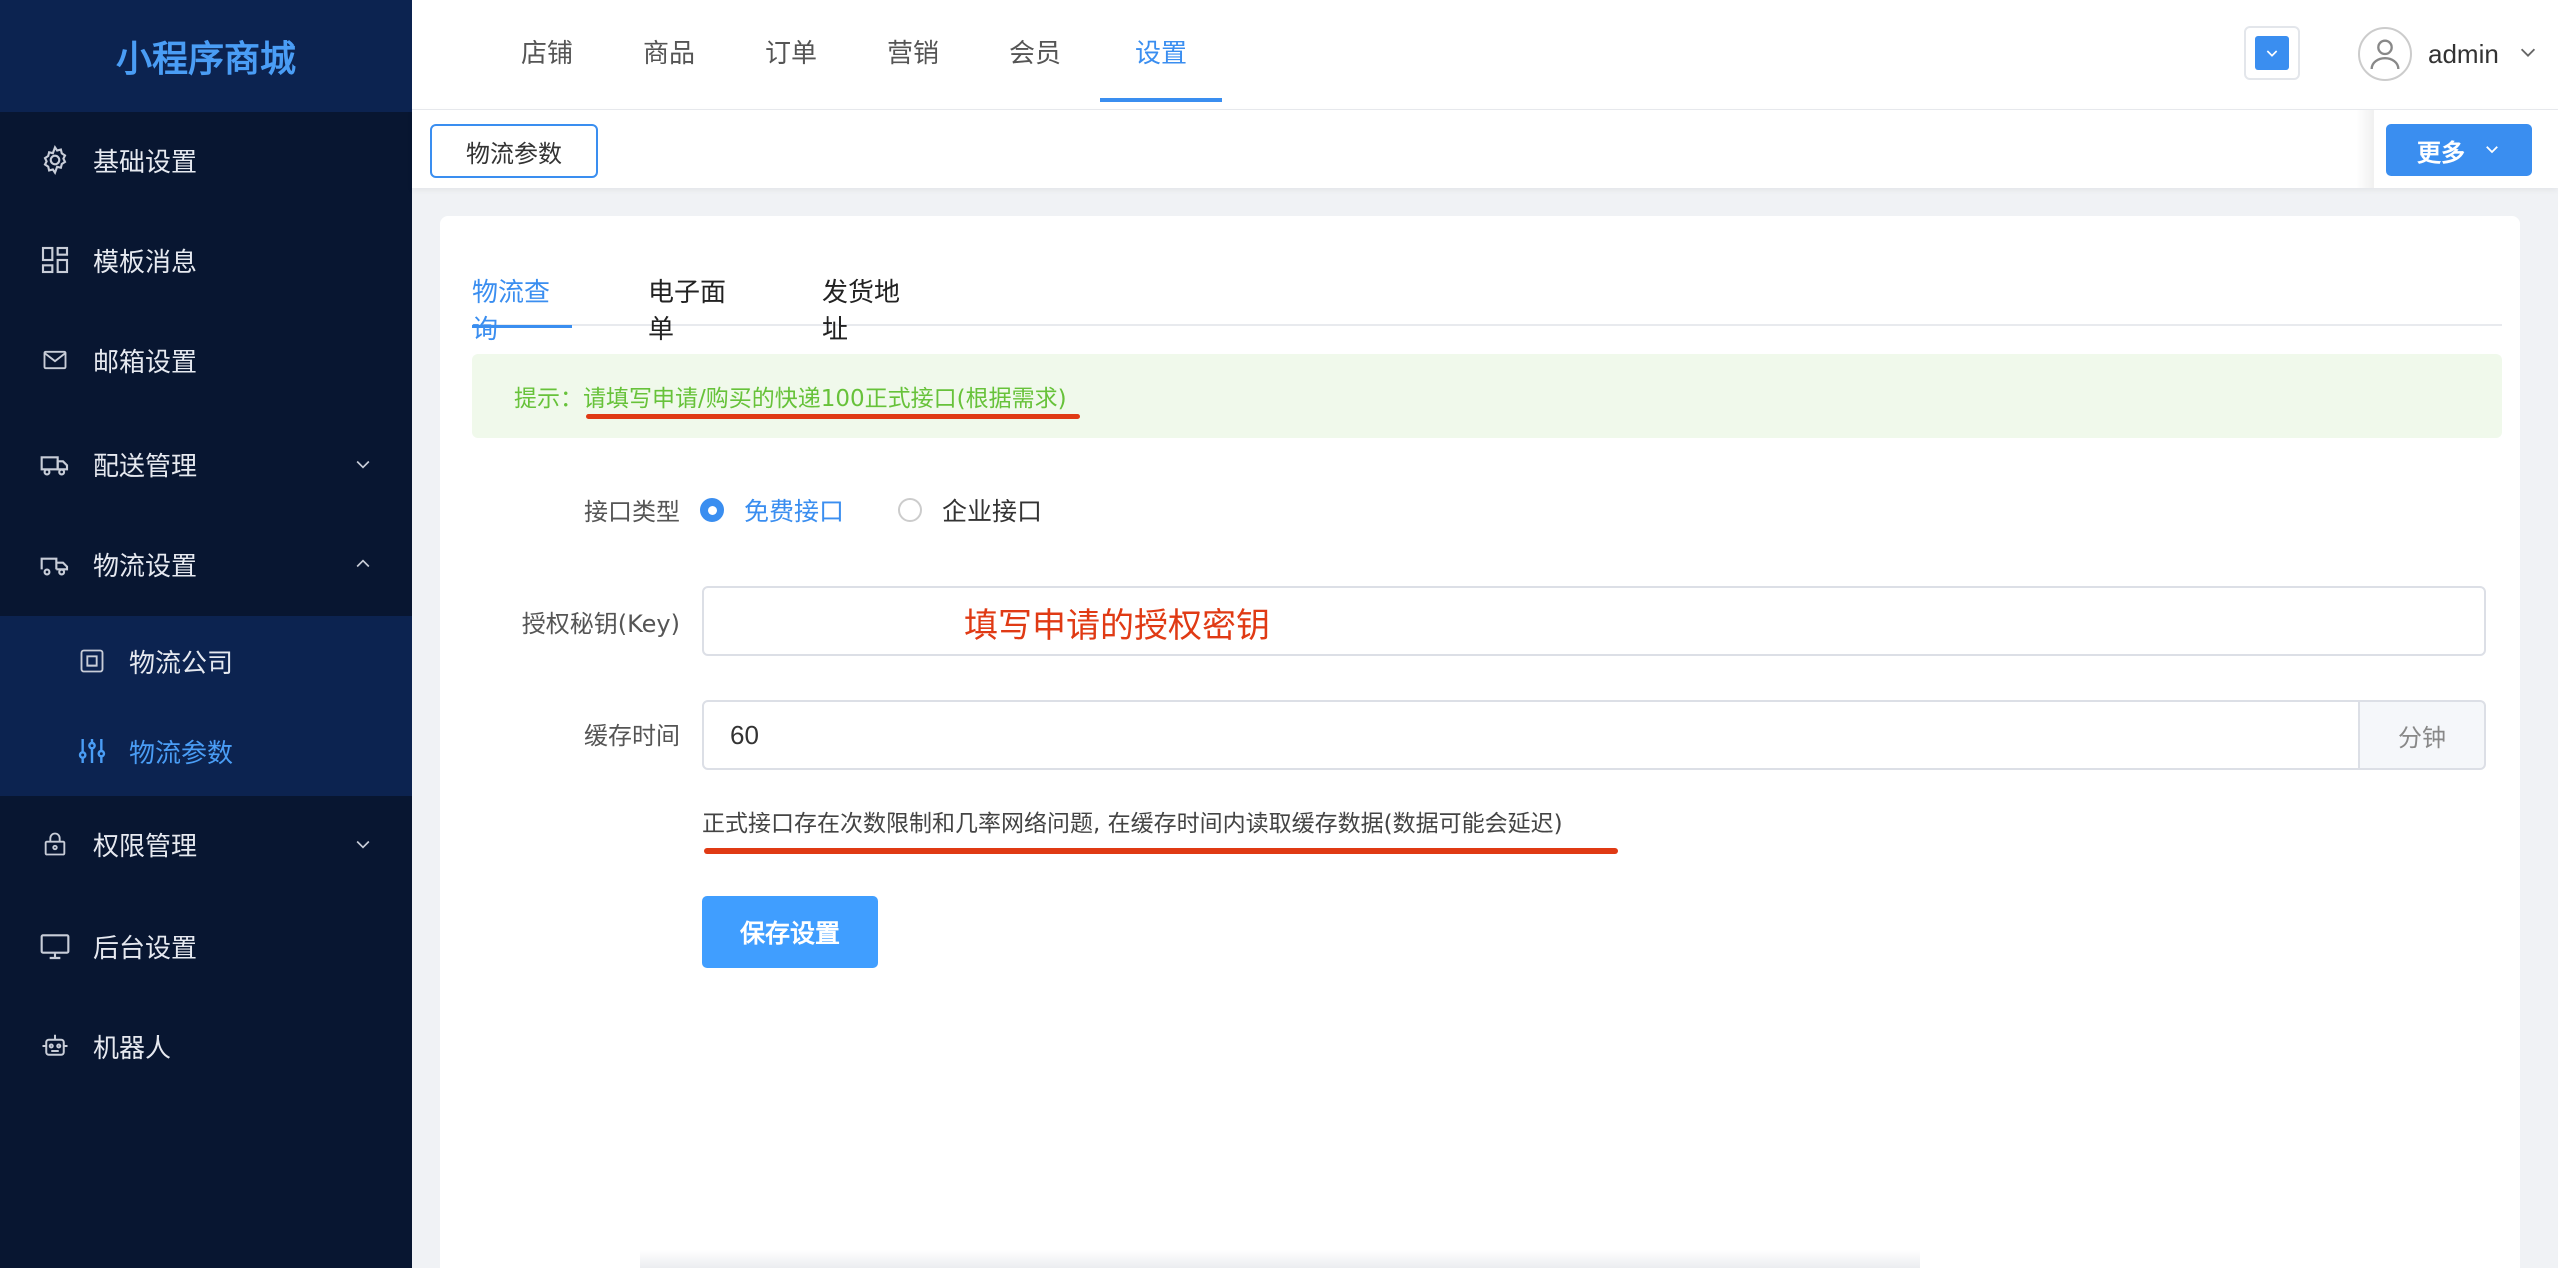 The image size is (2558, 1268). I want to click on robot-icon, so click(55, 1046).